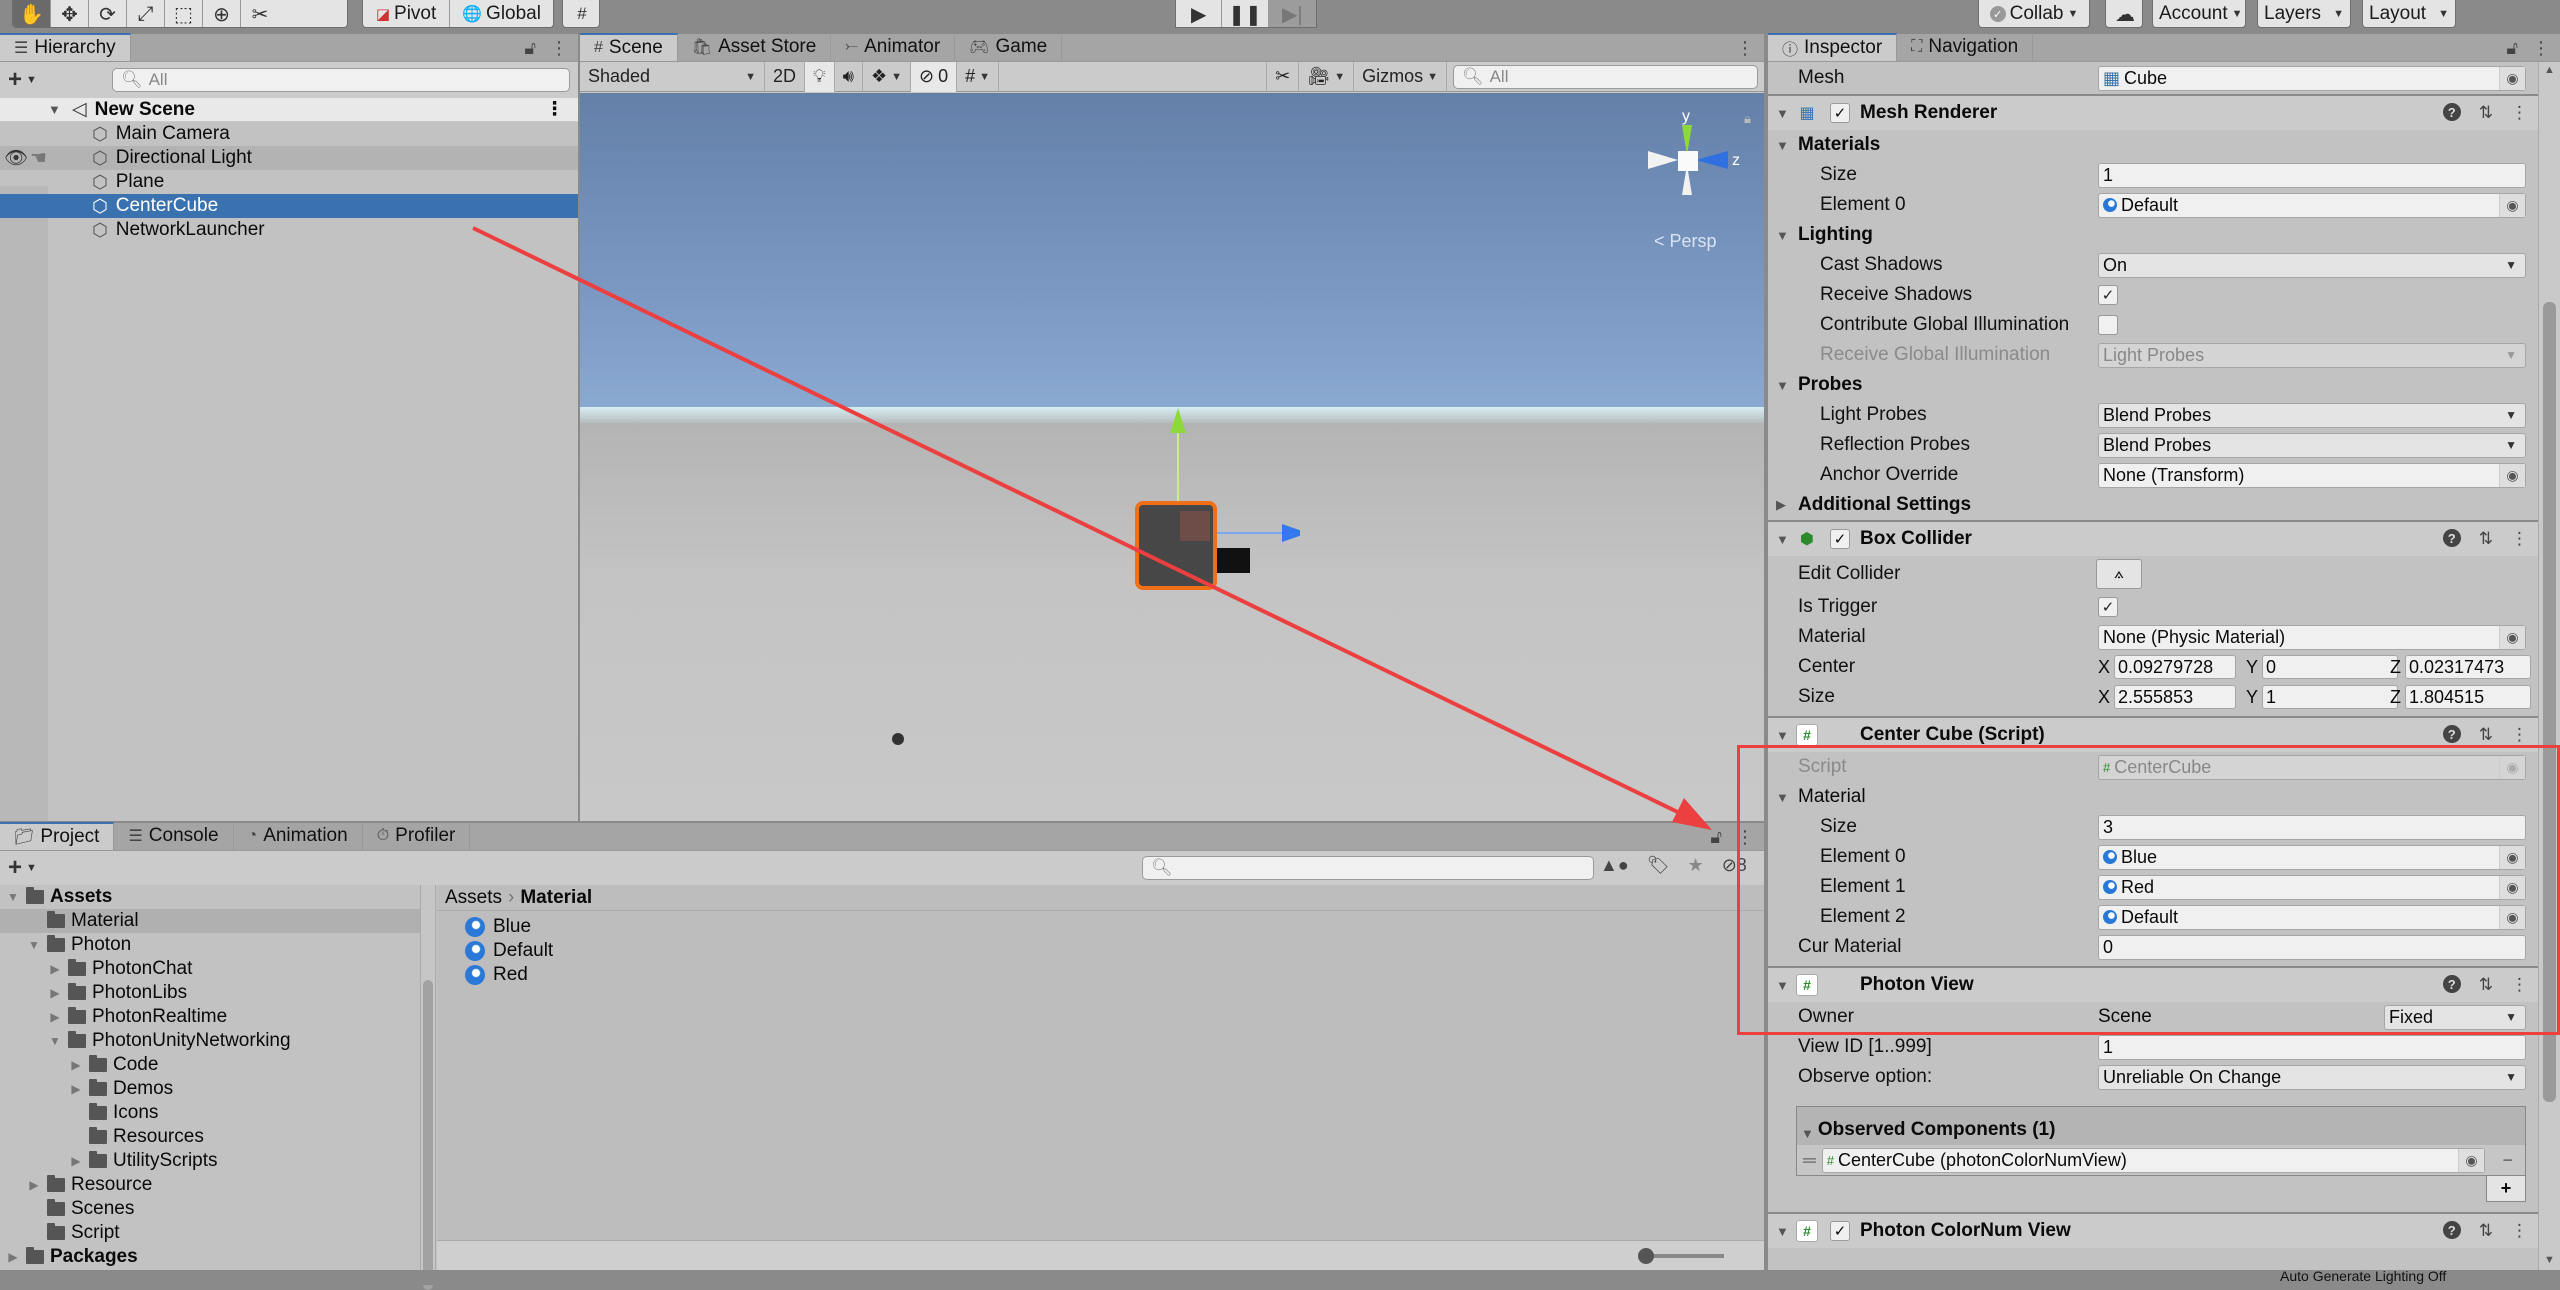 The image size is (2560, 1290). I want to click on physic-material-input: None (Physic Material) ◉, so click(2312, 637).